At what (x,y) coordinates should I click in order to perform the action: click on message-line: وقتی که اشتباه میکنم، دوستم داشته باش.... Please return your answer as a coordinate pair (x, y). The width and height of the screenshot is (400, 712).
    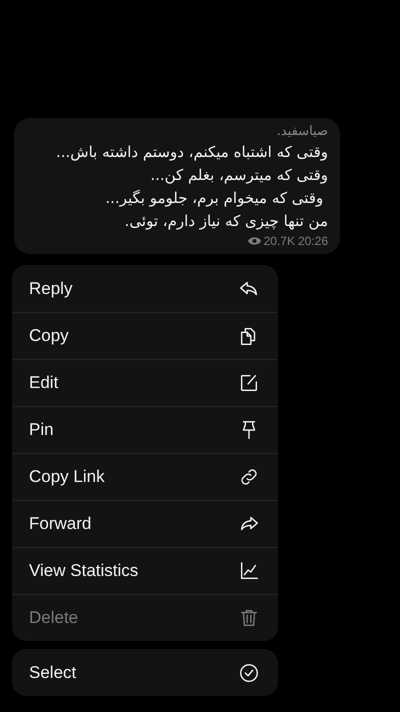
    Looking at the image, I should click on (191, 152).